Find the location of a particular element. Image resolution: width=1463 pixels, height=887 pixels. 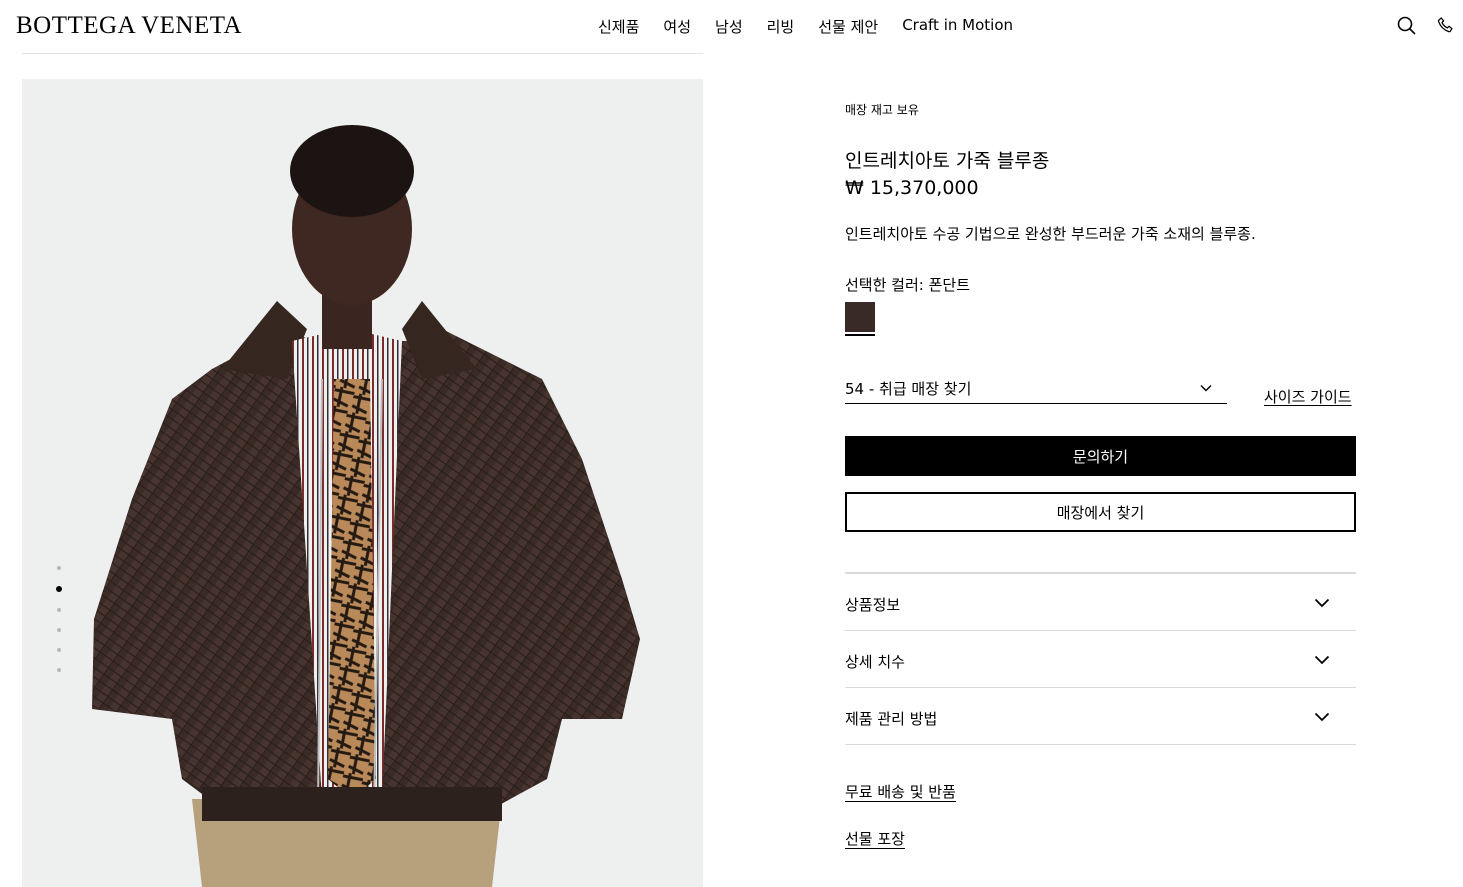

free-shipping-returns-link: 무료 배송 및 반품 is located at coordinates (900, 791).